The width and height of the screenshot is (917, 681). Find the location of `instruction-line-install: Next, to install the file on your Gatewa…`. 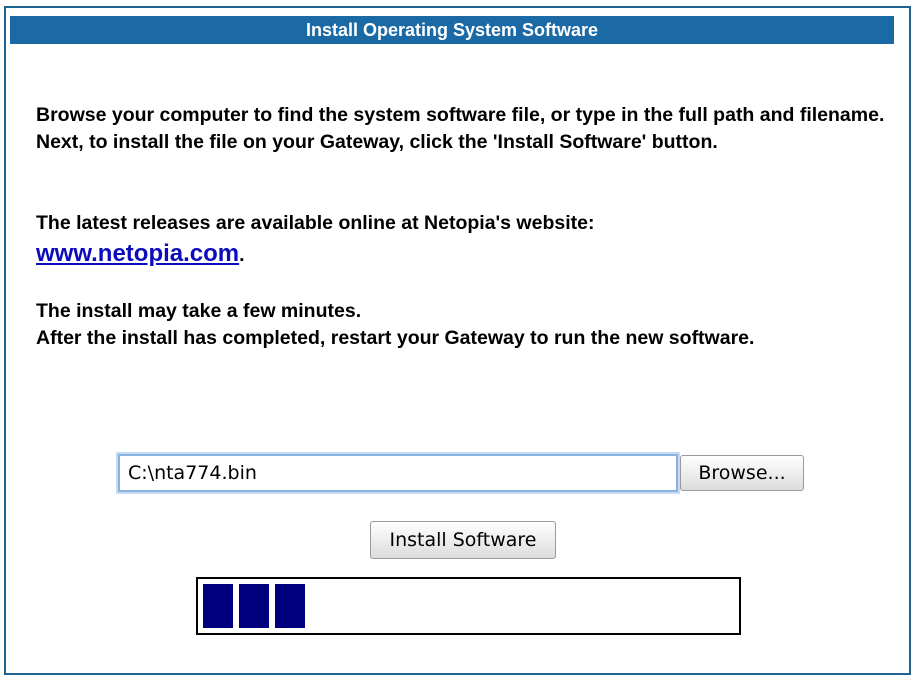

instruction-line-install: Next, to install the file on your Gatewa… is located at coordinates (377, 142).